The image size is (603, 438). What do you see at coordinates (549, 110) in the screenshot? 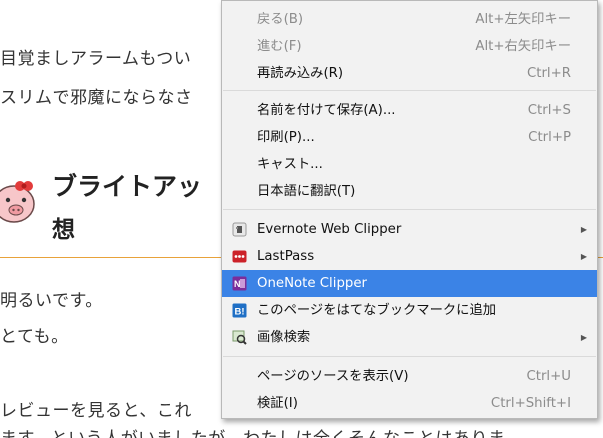
I see `menu-item-shortcut: Ctrl+S` at bounding box center [549, 110].